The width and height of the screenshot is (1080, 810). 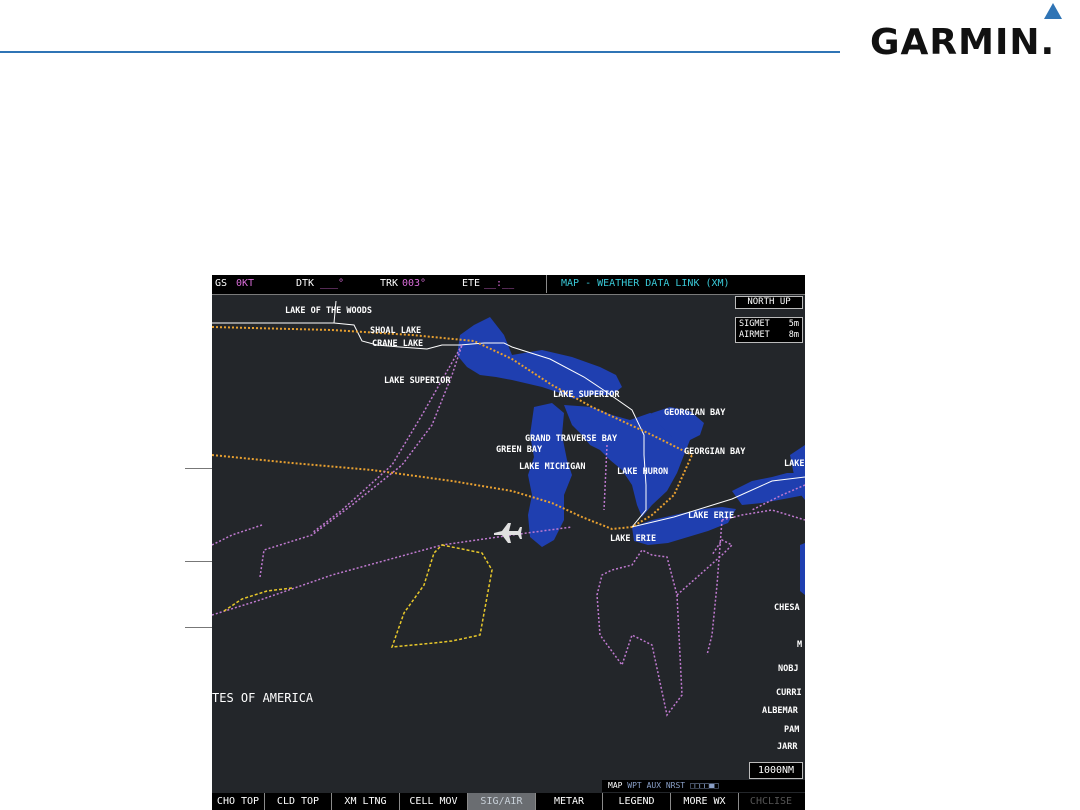 What do you see at coordinates (238, 801) in the screenshot?
I see `softkey-echo-top: CHO TOP` at bounding box center [238, 801].